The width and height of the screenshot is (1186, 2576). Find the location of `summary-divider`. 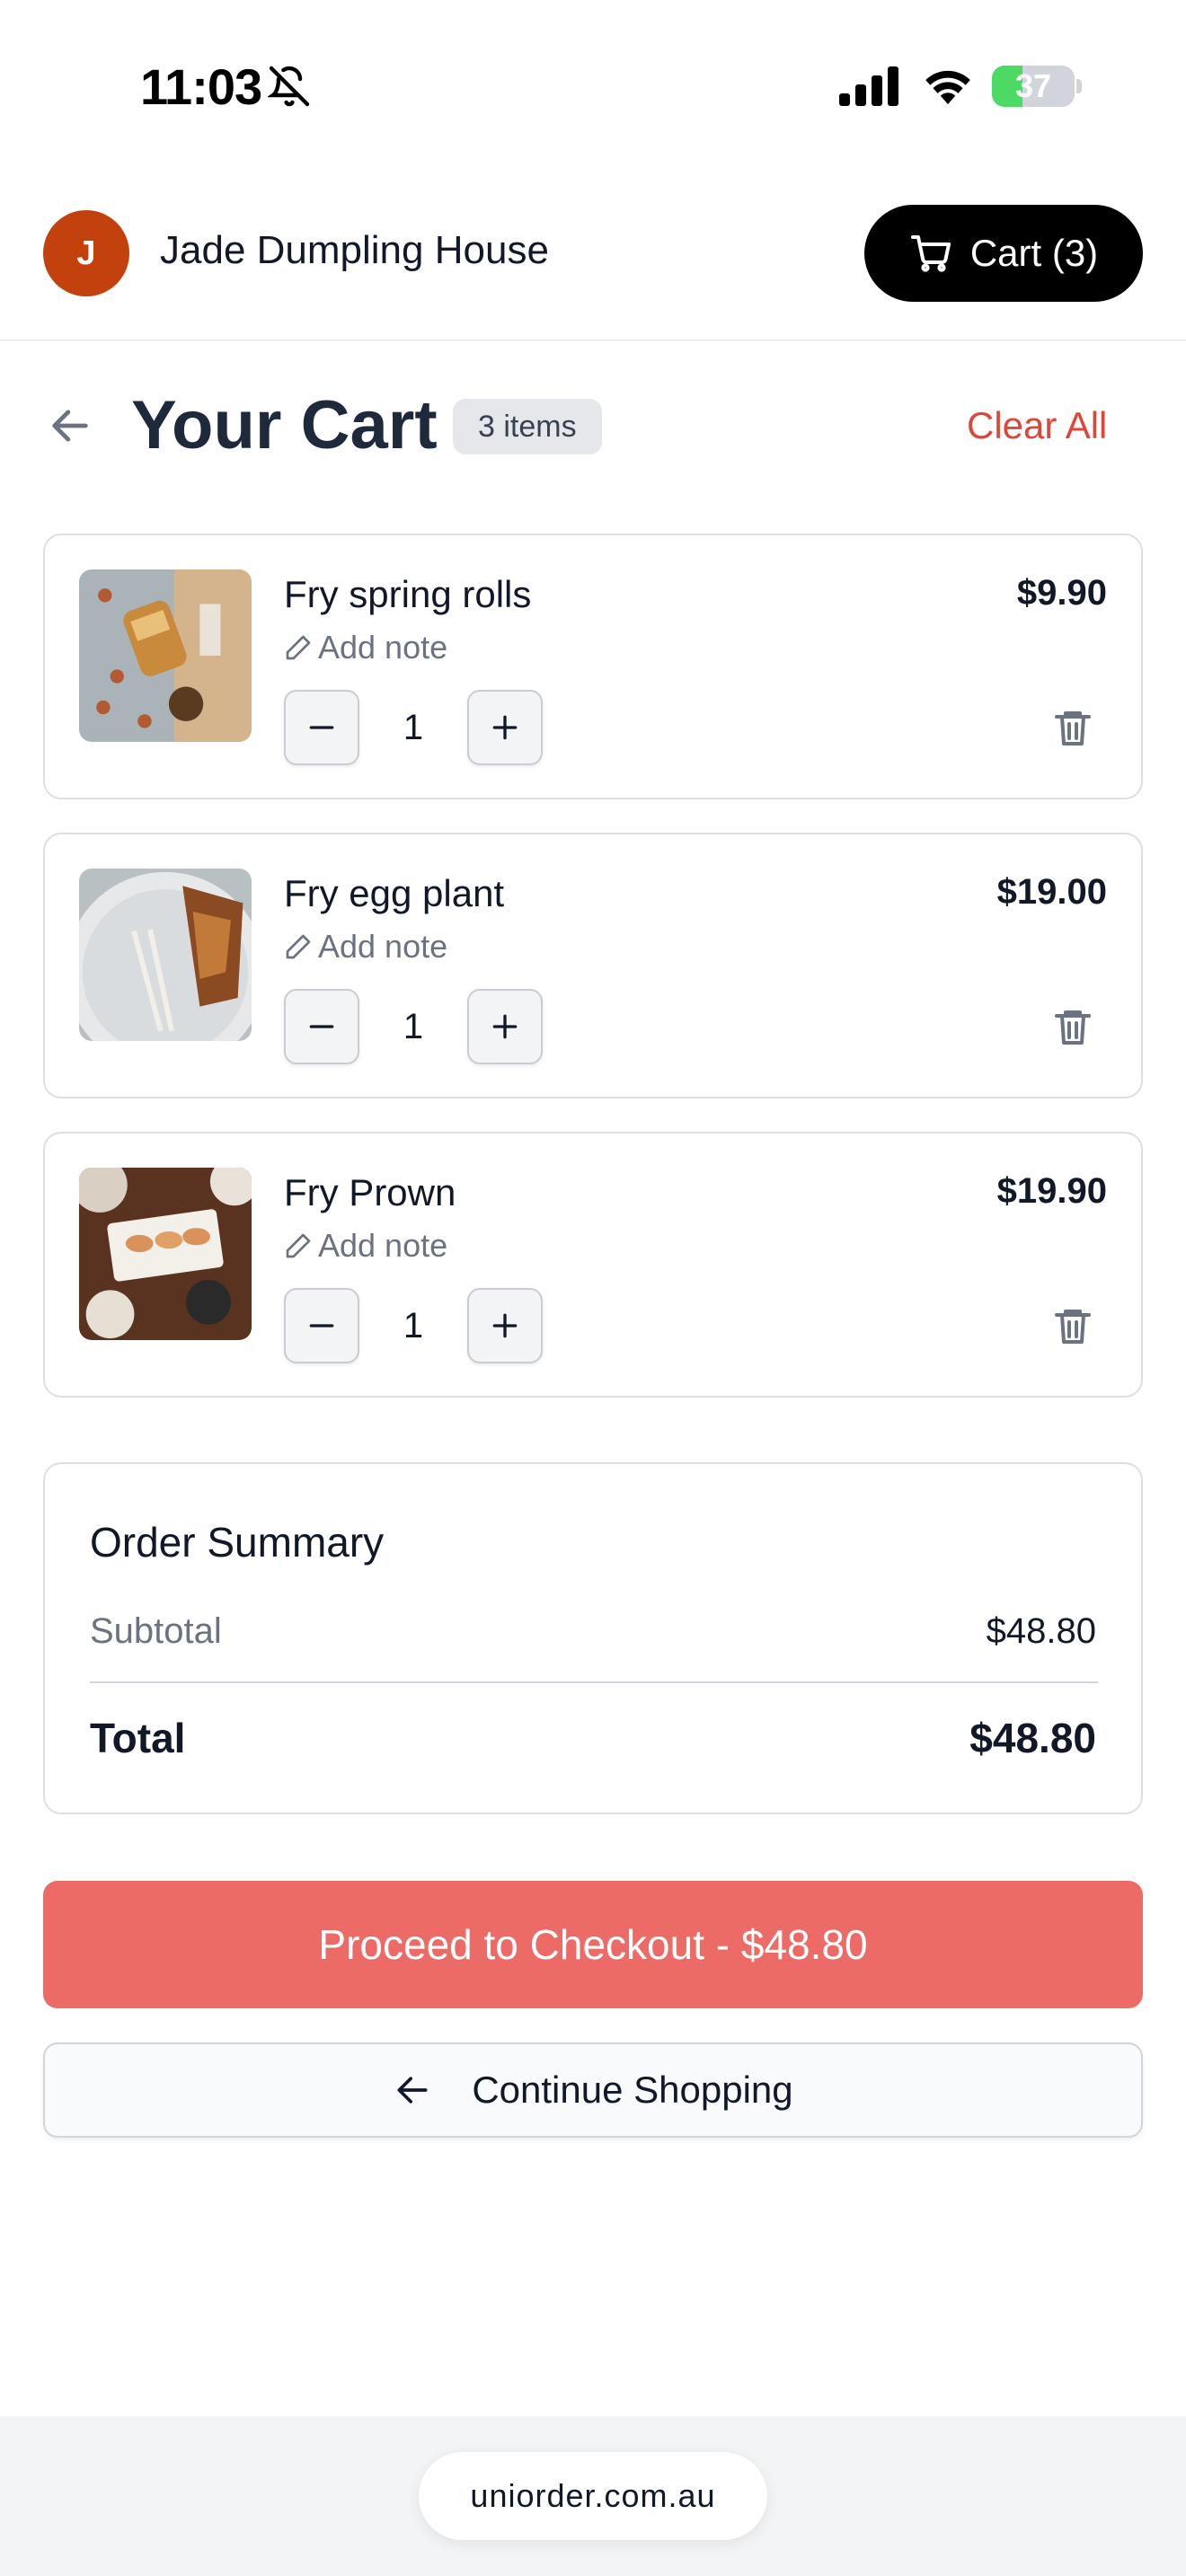

summary-divider is located at coordinates (594, 1682).